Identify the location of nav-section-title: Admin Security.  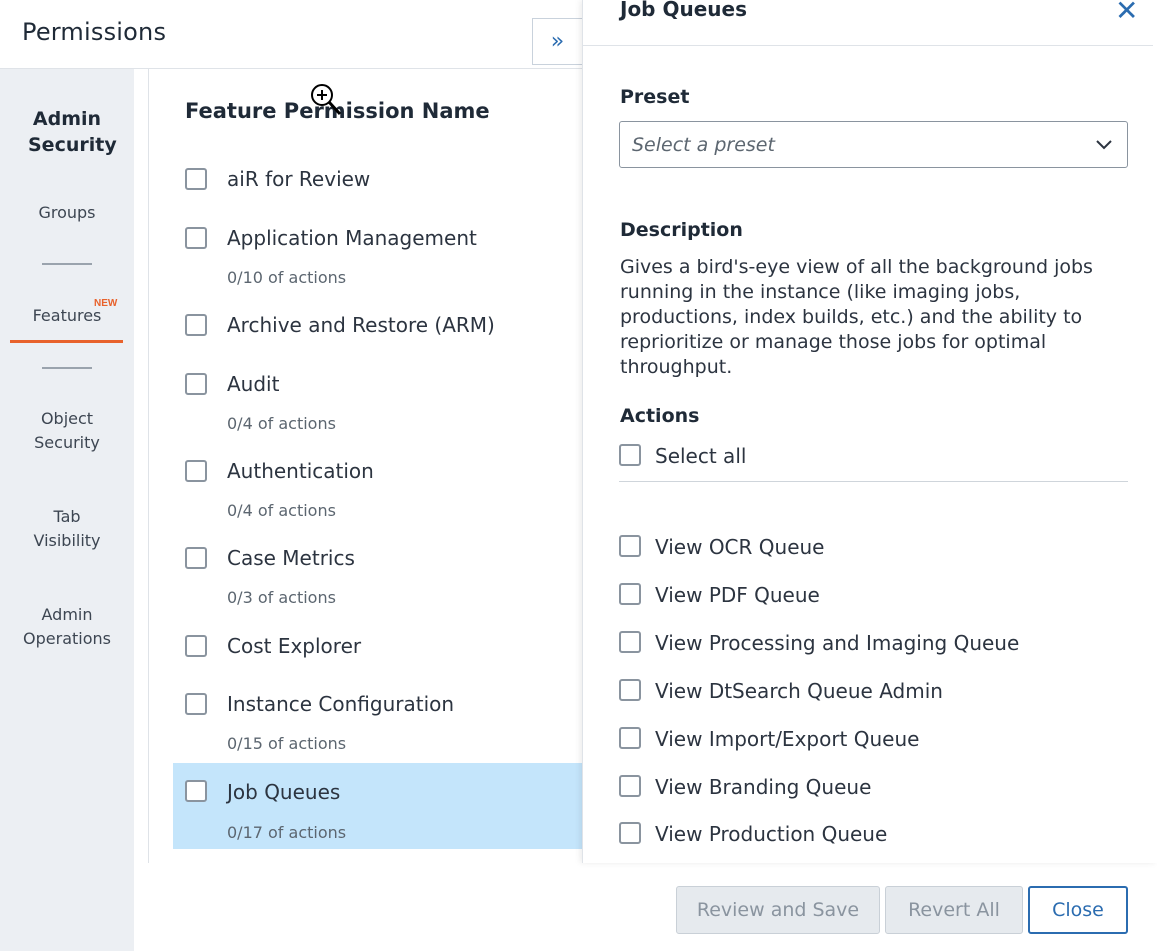
(72, 132).